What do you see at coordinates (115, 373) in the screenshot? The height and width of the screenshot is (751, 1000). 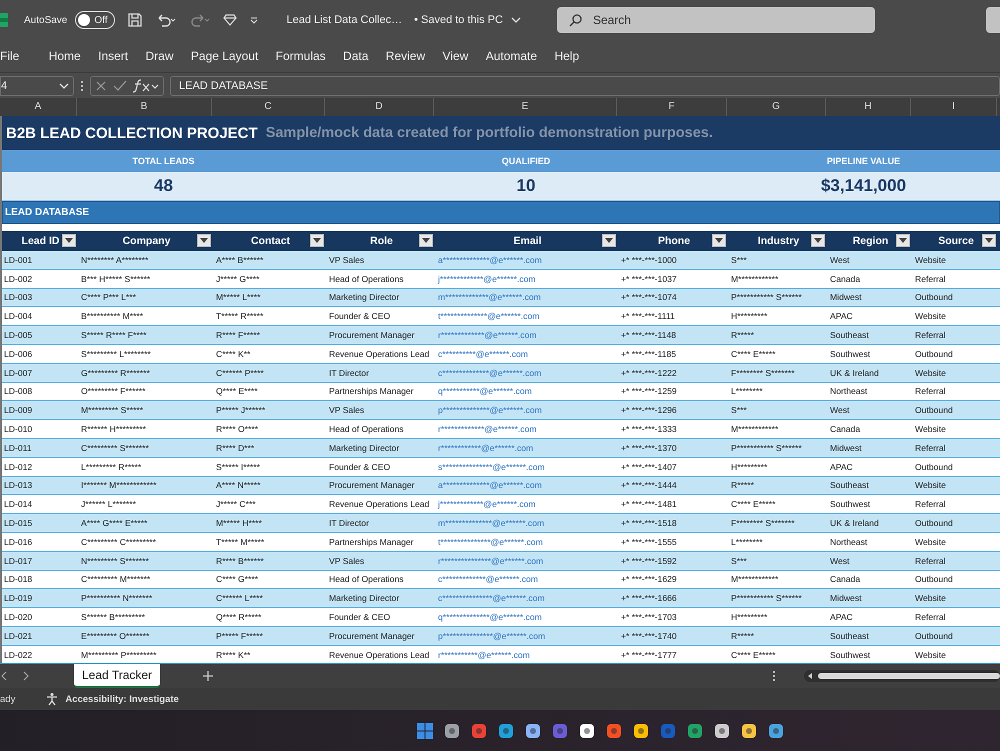 I see `table-cell-text: G********* R*******` at bounding box center [115, 373].